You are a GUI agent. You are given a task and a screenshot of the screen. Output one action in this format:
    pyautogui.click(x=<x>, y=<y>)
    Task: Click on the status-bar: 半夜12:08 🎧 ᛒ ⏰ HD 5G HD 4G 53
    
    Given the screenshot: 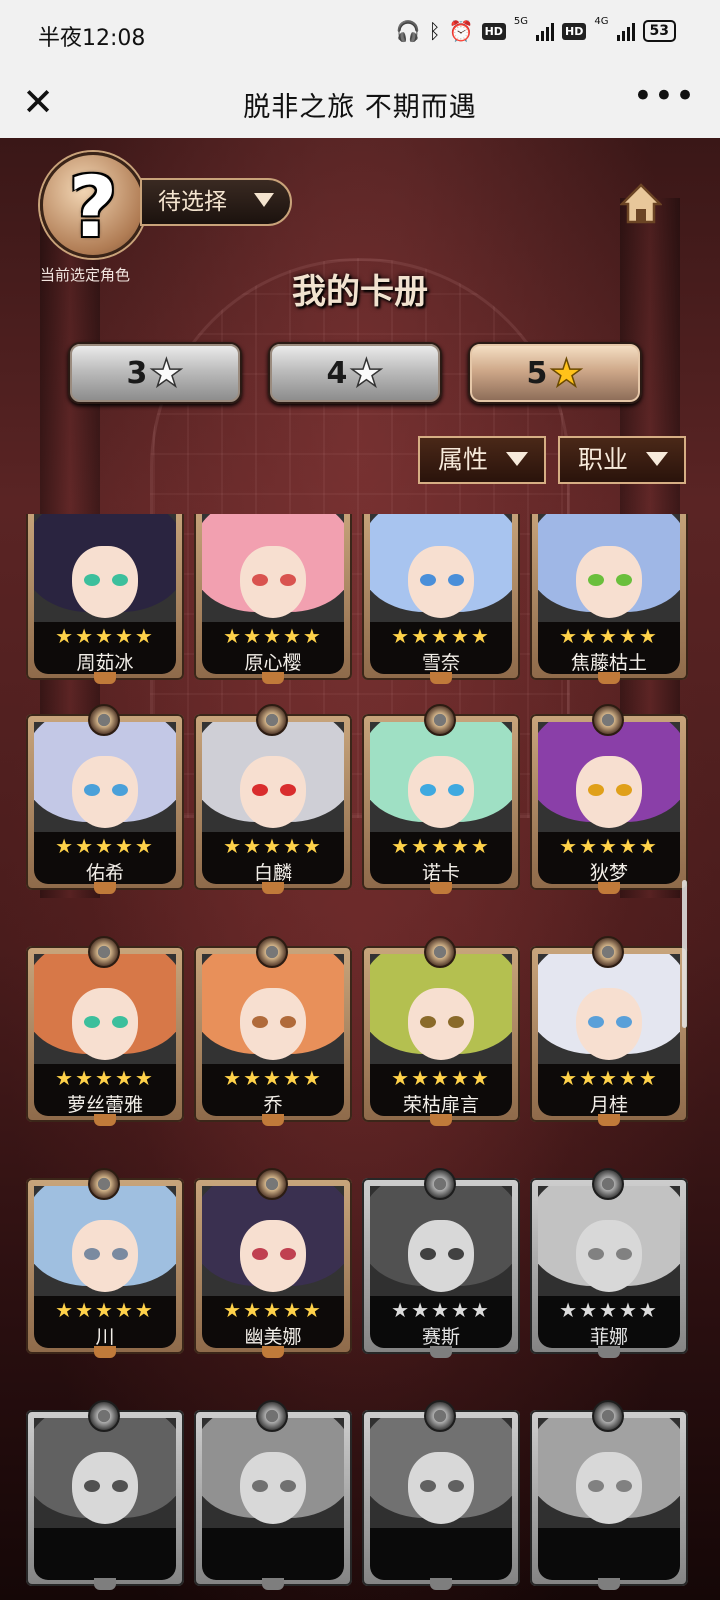 What is the action you would take?
    pyautogui.click(x=360, y=34)
    